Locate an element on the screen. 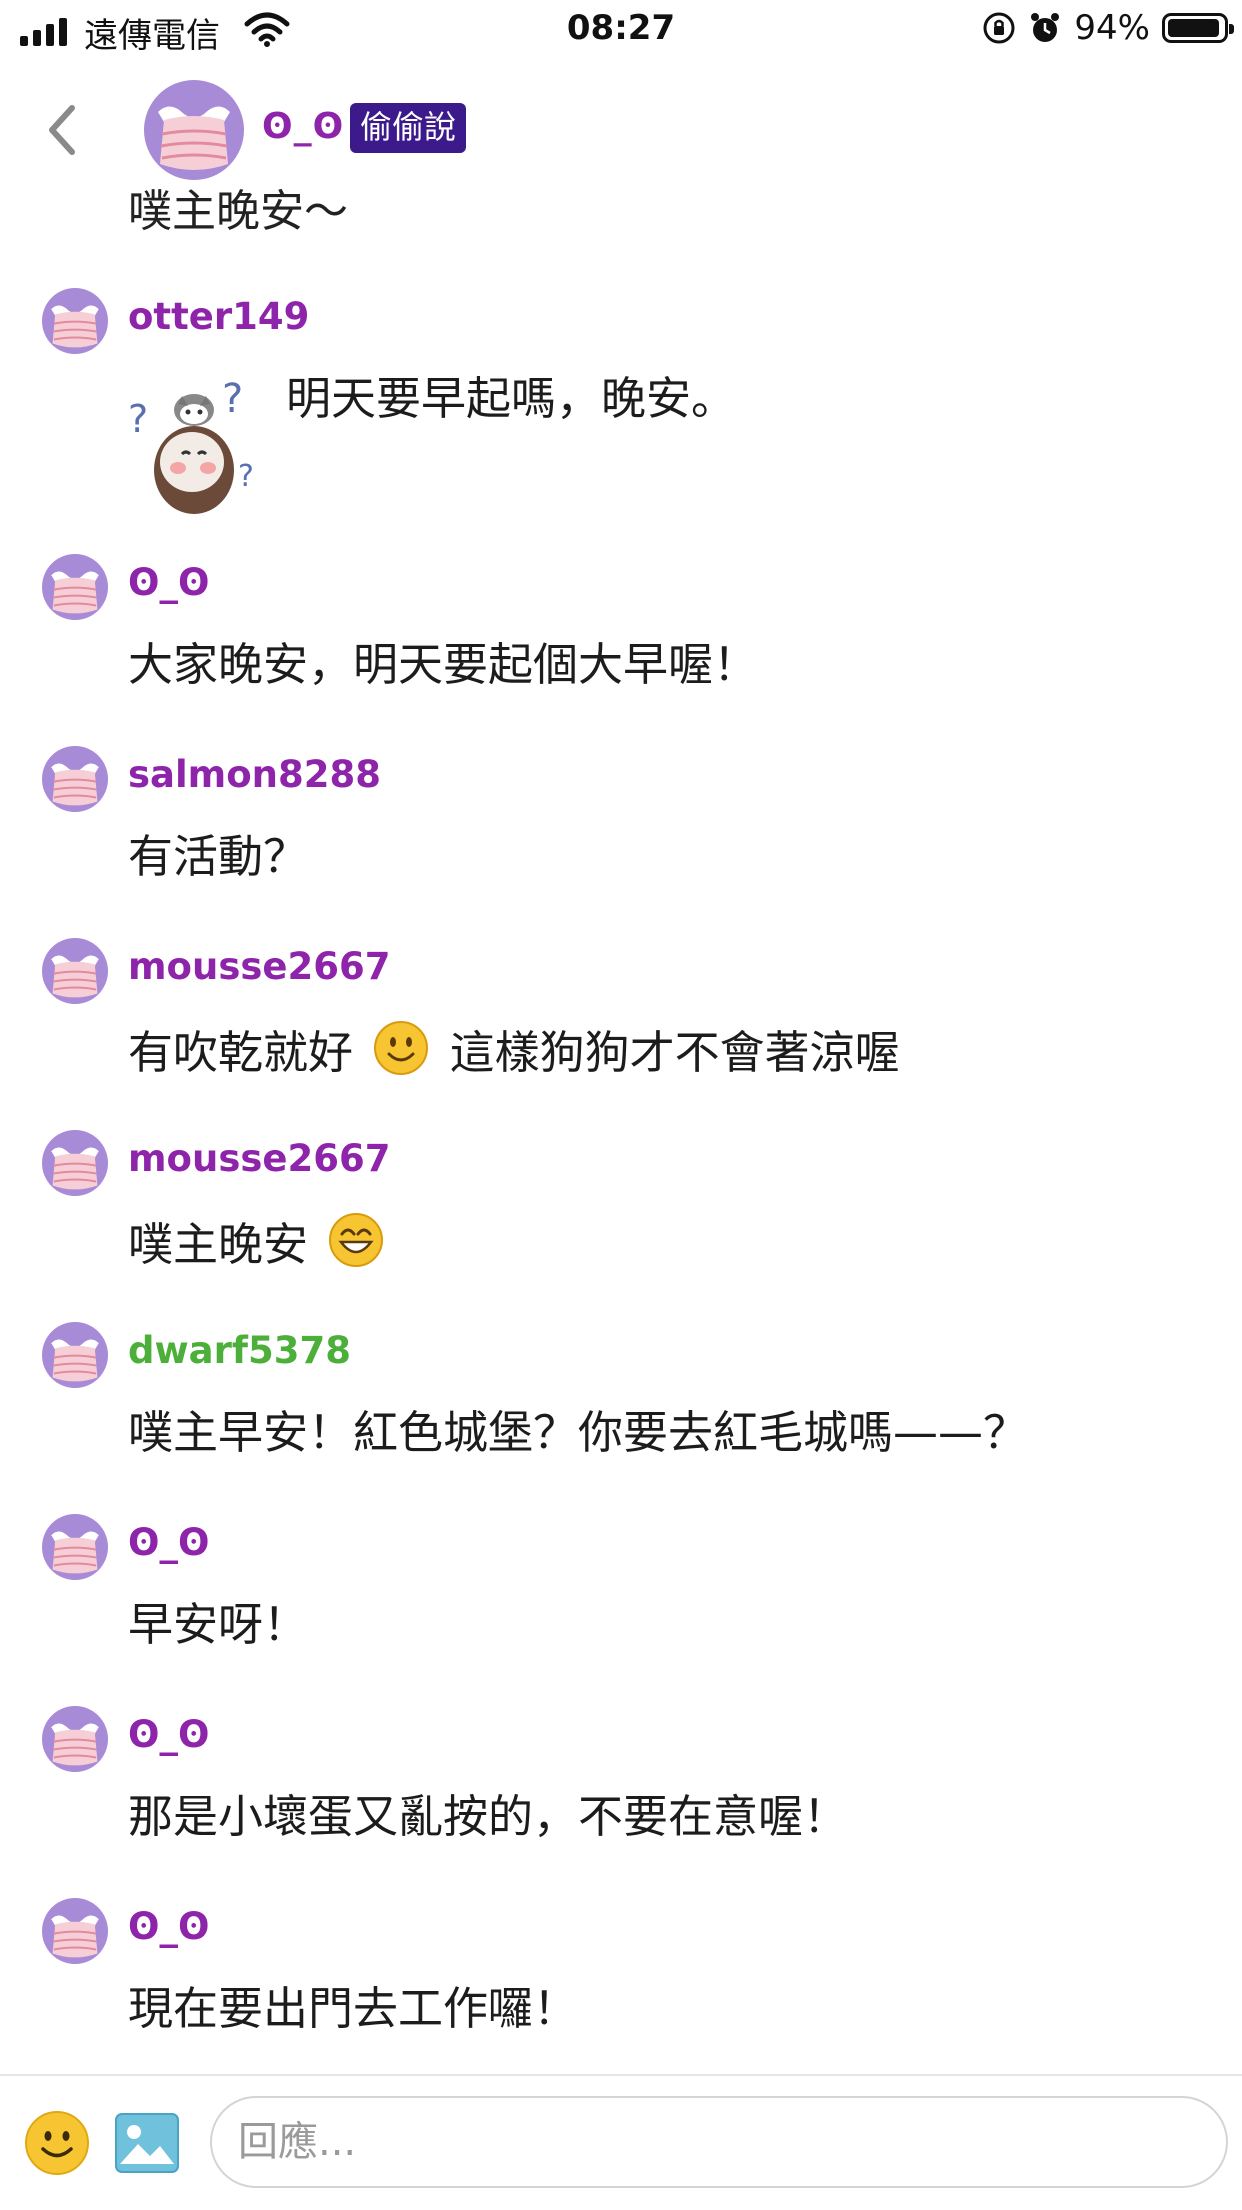 This screenshot has height=2210, width=1242. response-text: 那是小壞蛋又亂按的，不要在意喔！ is located at coordinates (488, 1816).